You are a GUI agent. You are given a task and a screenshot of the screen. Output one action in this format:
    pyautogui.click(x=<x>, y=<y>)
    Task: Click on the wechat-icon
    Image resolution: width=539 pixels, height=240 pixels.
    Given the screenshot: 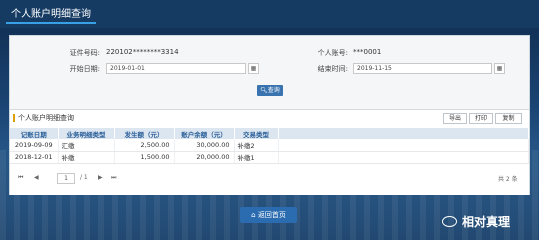 What is the action you would take?
    pyautogui.click(x=449, y=221)
    